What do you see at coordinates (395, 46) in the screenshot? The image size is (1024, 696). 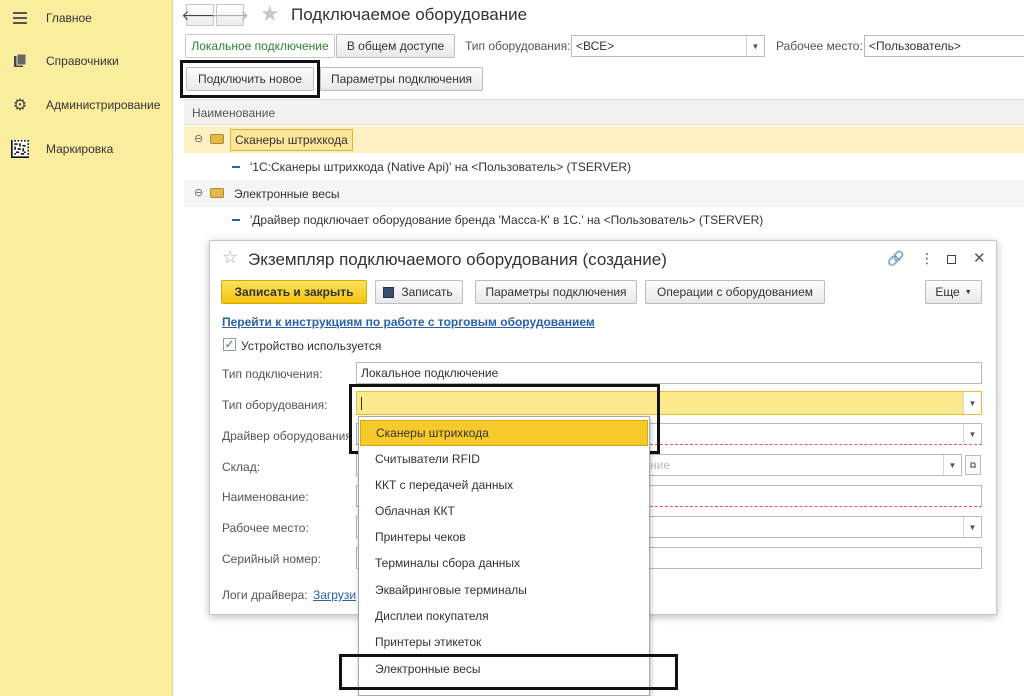 I see `tab-shared: В общем доступе` at bounding box center [395, 46].